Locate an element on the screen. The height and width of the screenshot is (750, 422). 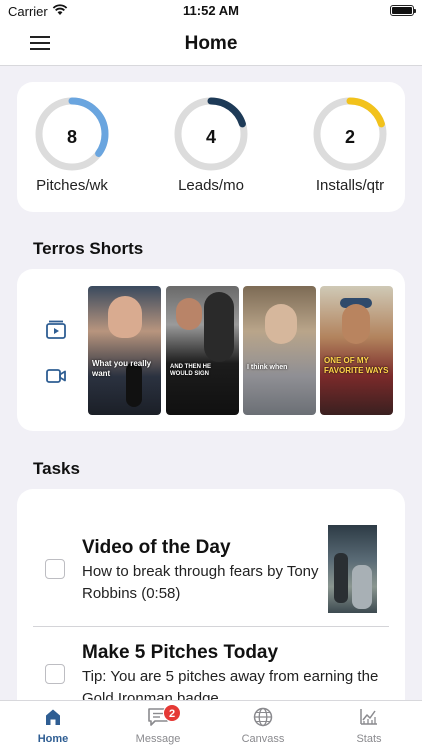
tasks-section-title: Tasks is located at coordinates (56, 468).